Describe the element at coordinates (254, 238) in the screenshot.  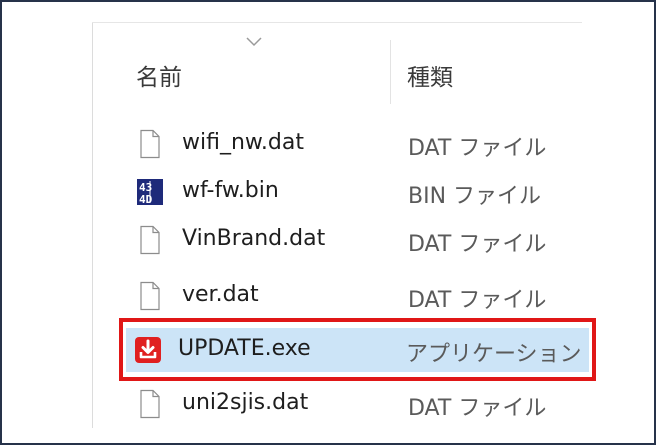
I see `file-name: VinBrand.dat` at that location.